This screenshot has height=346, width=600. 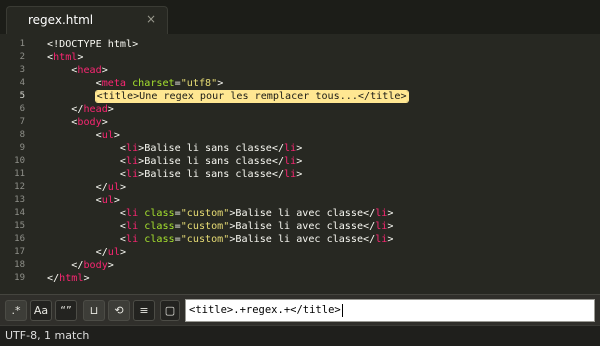 I want to click on attribute-name: charset, so click(x=153, y=83).